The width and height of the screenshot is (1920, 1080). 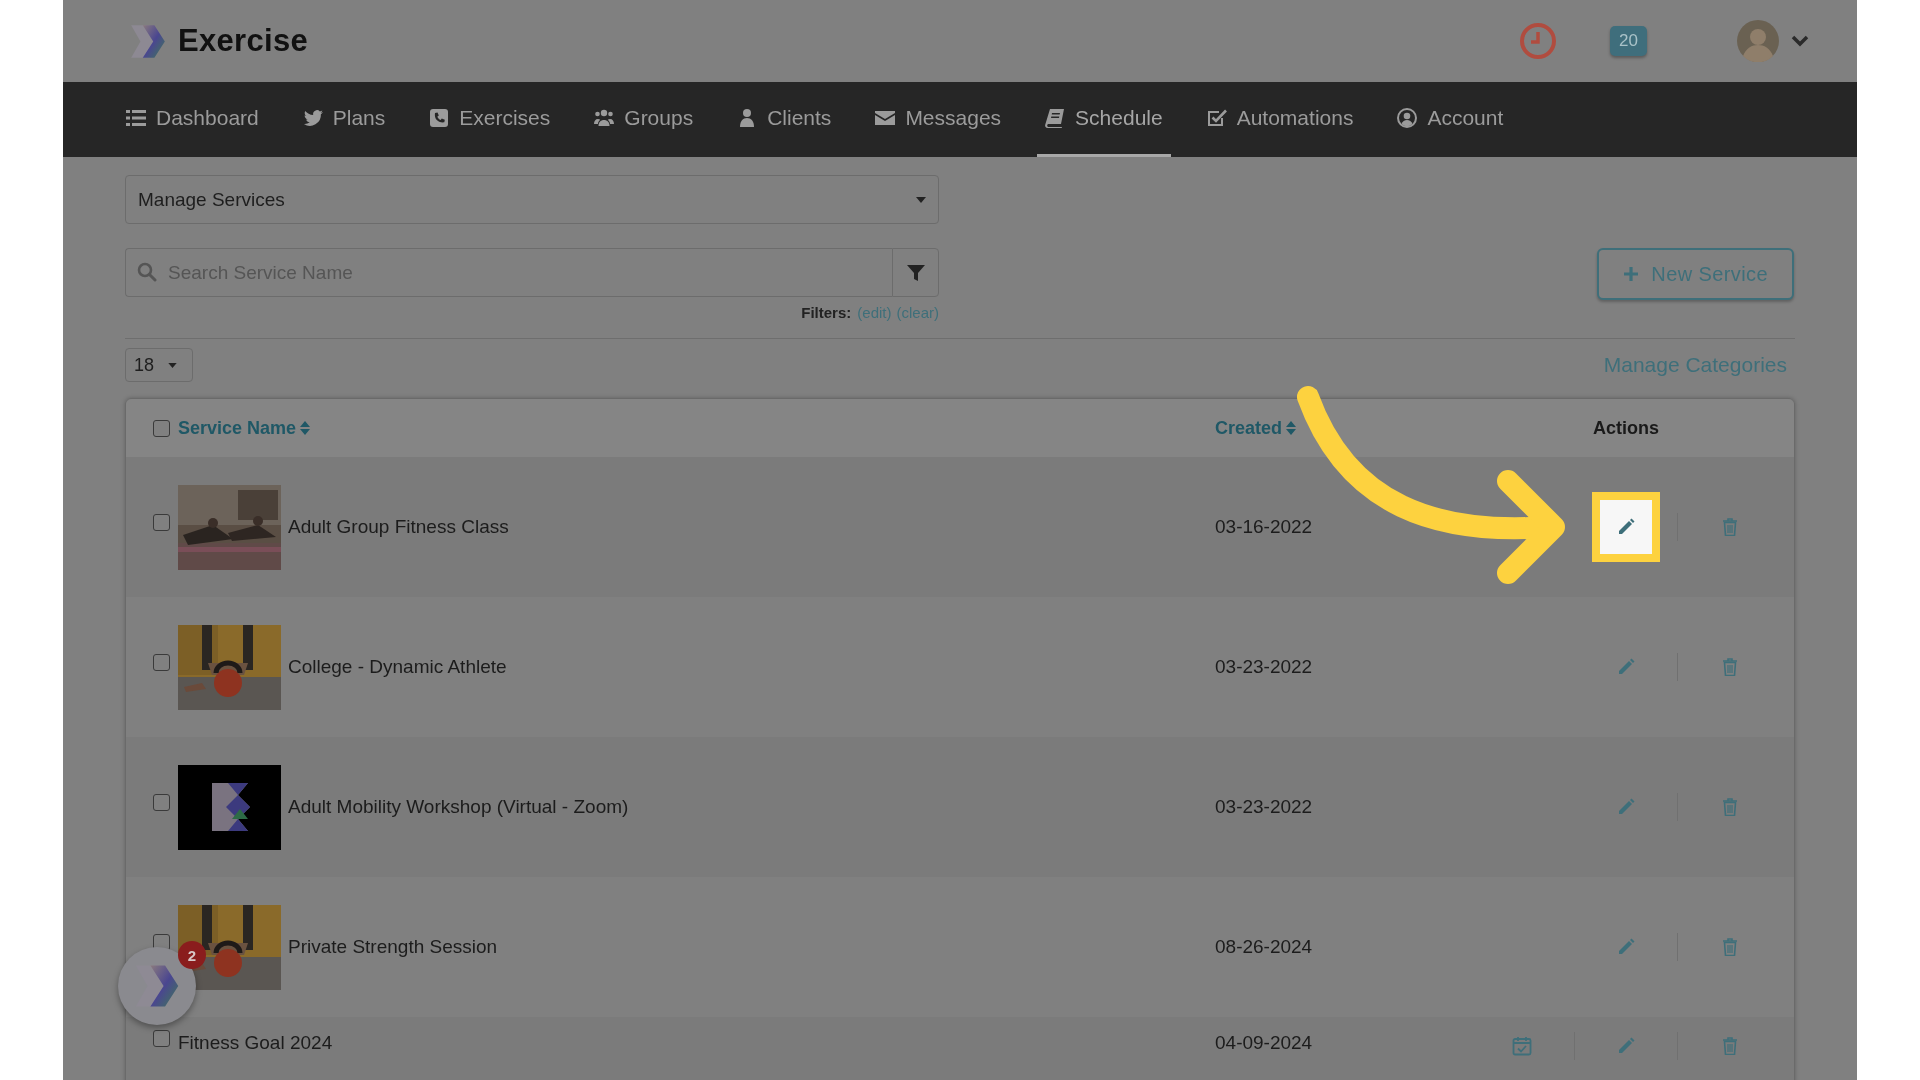 I want to click on nav-tab: Plans, so click(x=348, y=119).